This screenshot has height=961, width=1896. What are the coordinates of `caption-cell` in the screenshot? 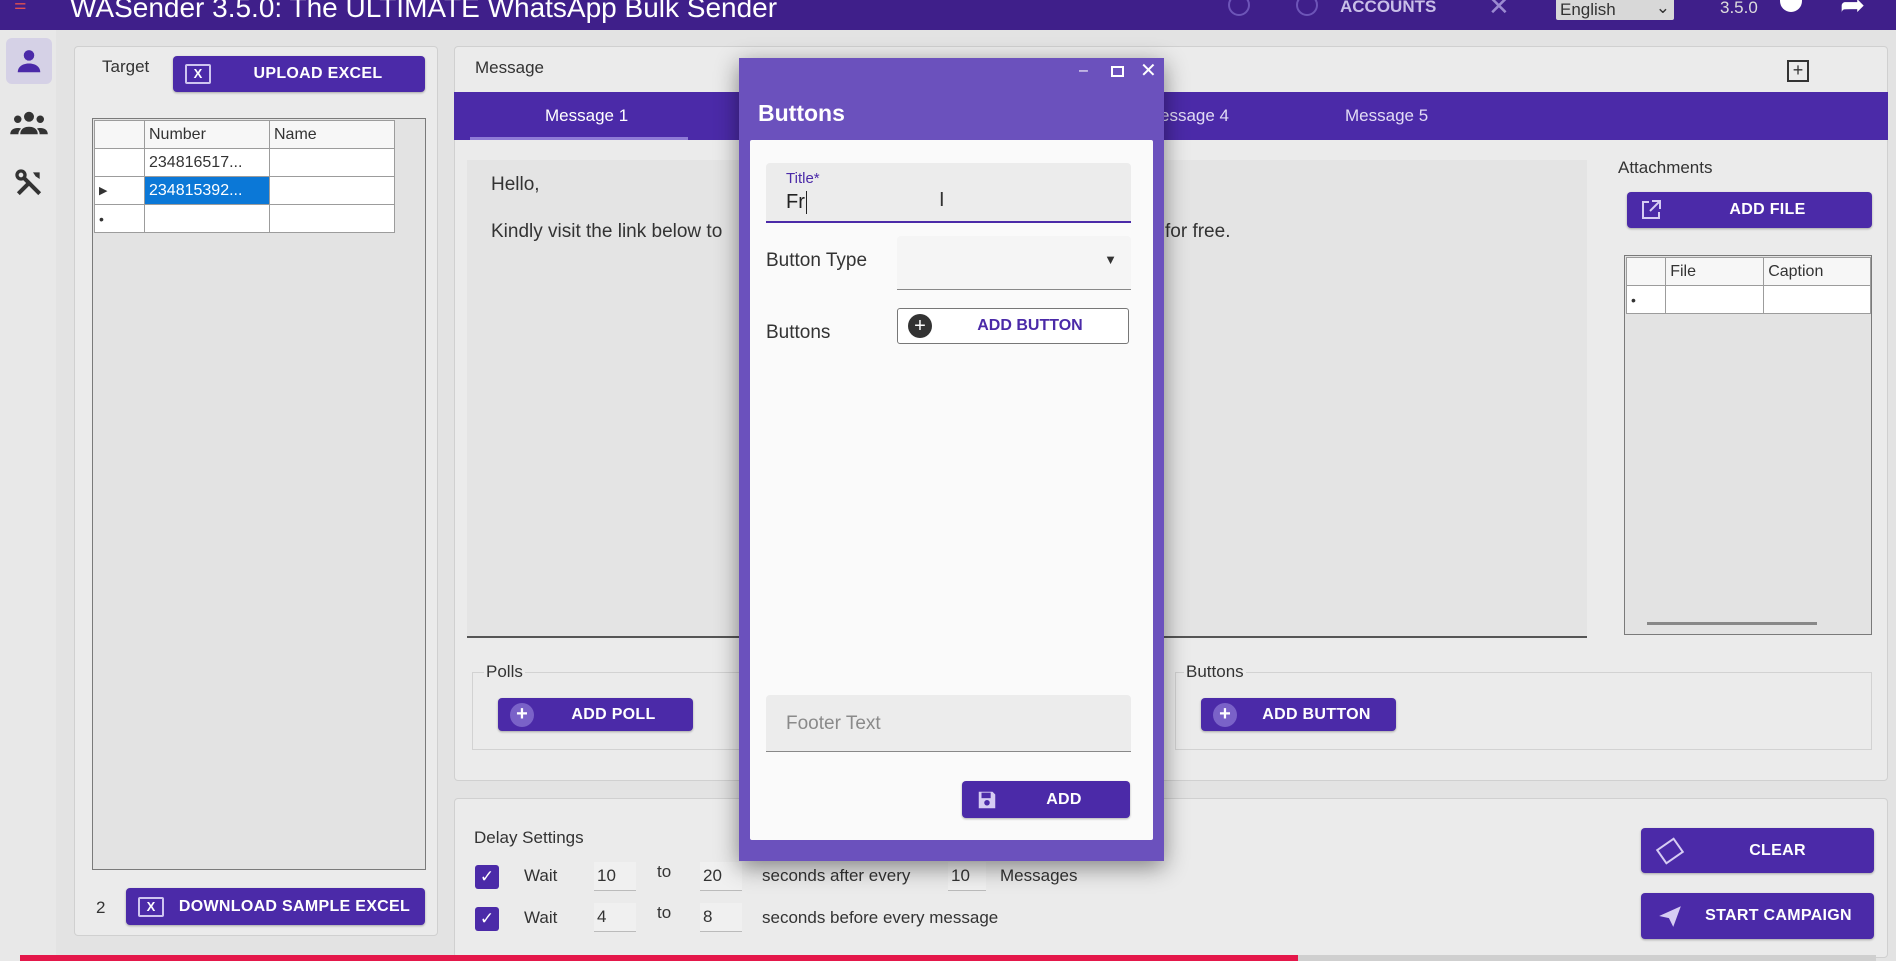 It's located at (1817, 299).